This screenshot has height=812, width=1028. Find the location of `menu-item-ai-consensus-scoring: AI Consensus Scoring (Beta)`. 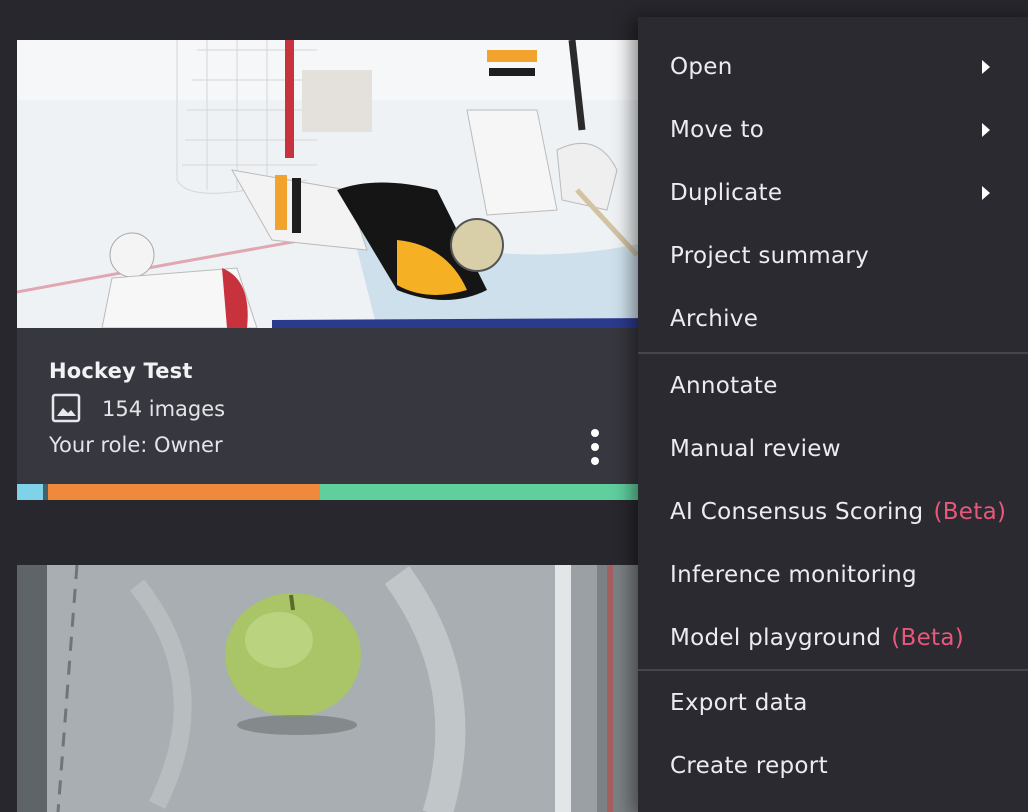

menu-item-ai-consensus-scoring: AI Consensus Scoring (Beta) is located at coordinates (833, 511).